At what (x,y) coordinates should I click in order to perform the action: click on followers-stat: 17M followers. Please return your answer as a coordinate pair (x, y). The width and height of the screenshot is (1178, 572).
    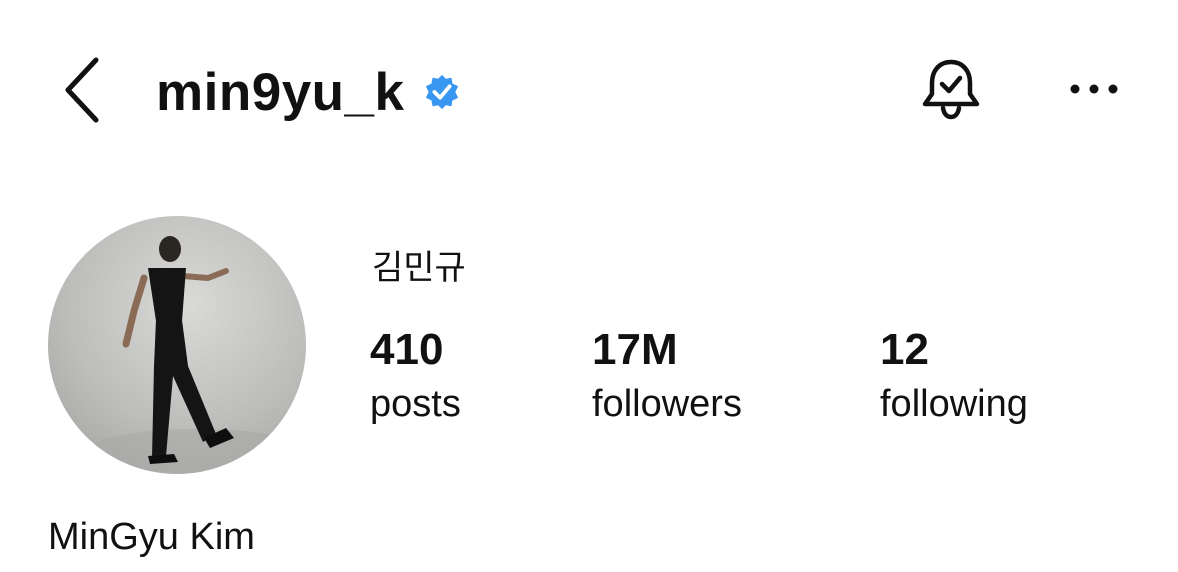
    Looking at the image, I should click on (667, 376).